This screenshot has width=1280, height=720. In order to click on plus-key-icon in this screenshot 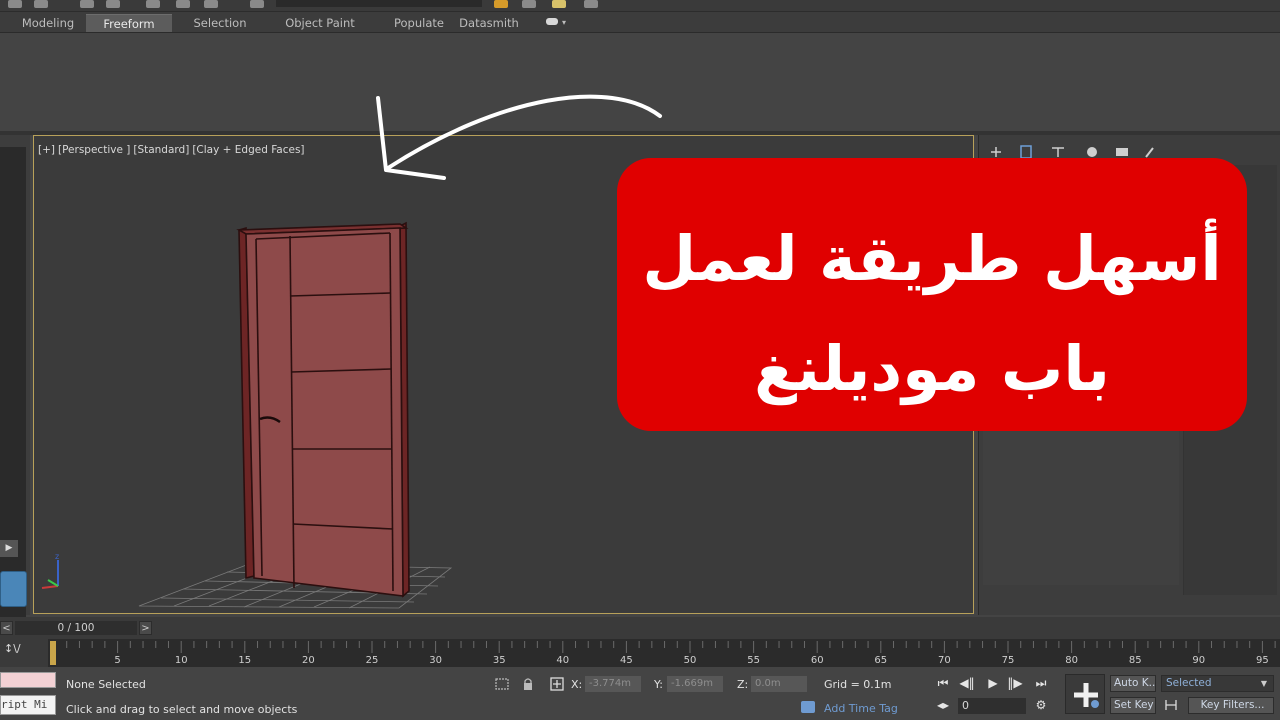, I will do `click(1086, 695)`.